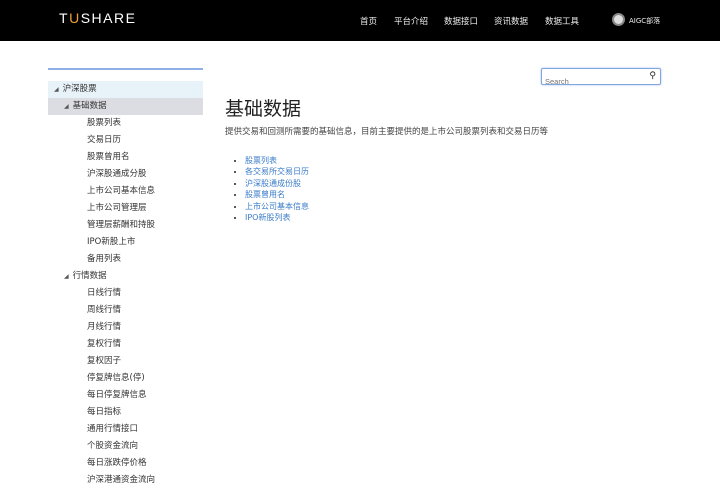  Describe the element at coordinates (125, 259) in the screenshot. I see `tree-item: 备用列表` at that location.